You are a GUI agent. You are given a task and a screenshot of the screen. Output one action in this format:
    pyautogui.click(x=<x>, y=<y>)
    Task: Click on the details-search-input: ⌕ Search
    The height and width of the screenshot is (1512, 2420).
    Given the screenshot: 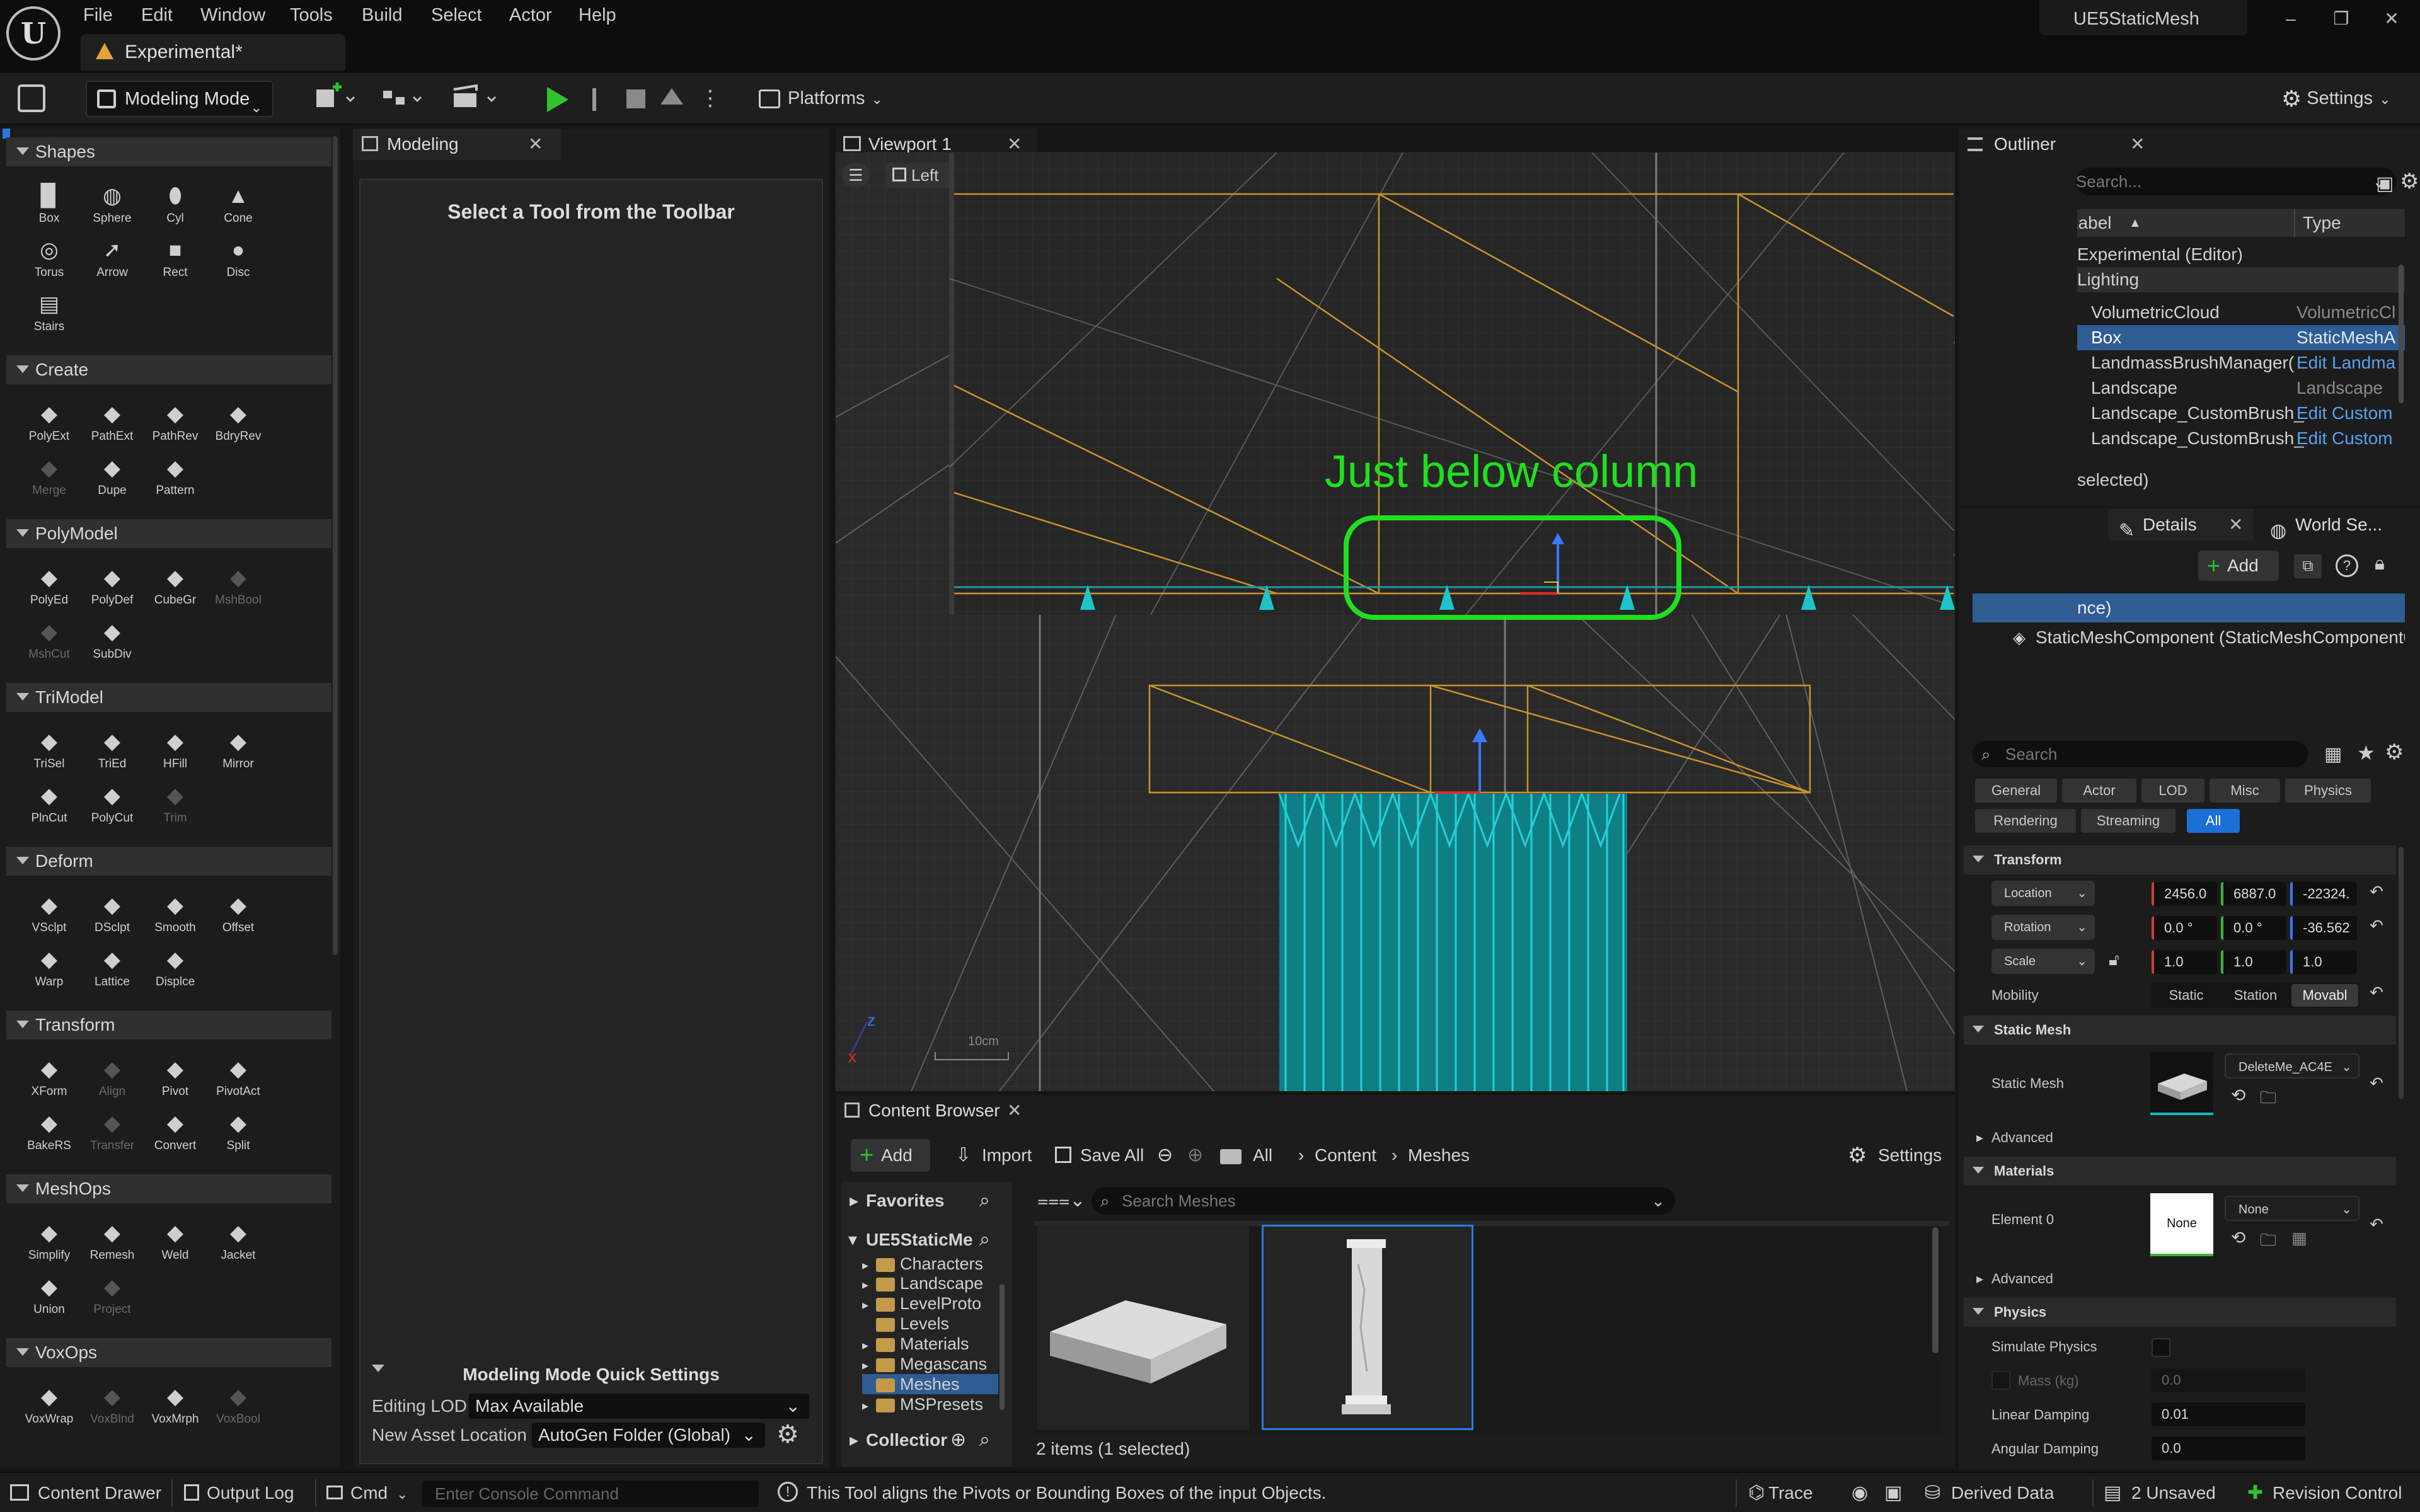 What is the action you would take?
    pyautogui.click(x=2140, y=754)
    